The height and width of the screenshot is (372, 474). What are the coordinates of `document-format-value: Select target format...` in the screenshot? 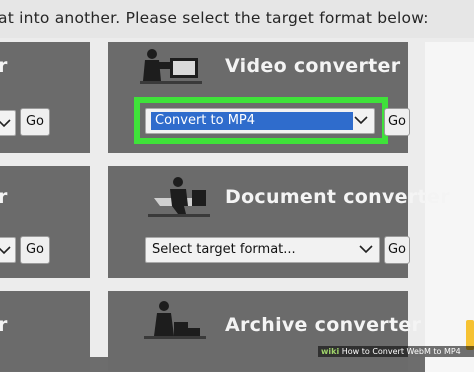 It's located at (224, 249).